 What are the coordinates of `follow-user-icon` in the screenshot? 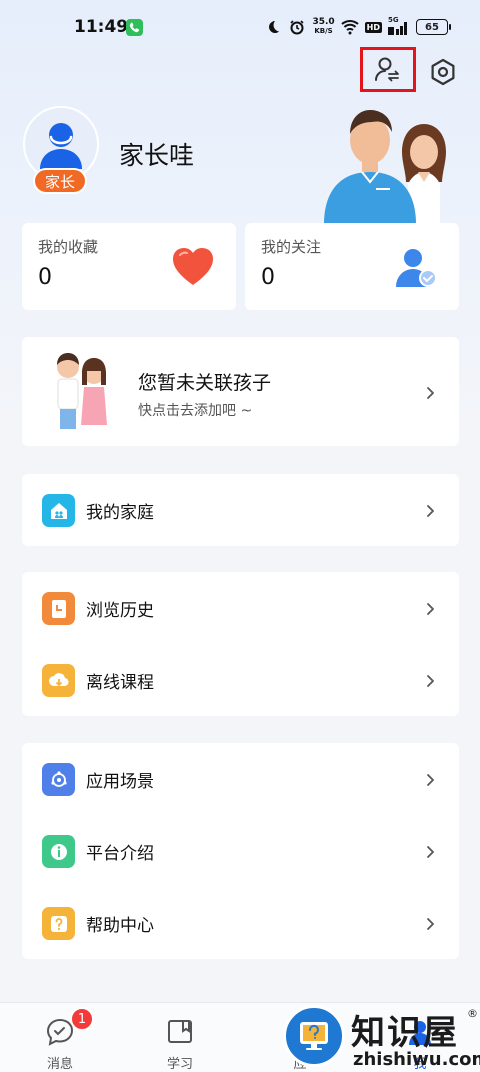 It's located at (416, 268).